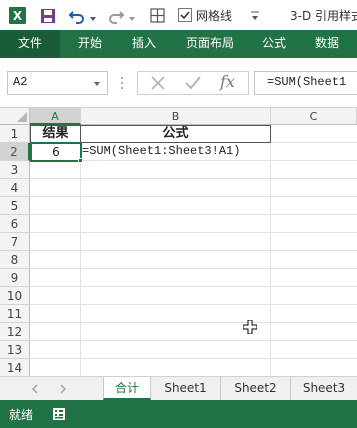  What do you see at coordinates (127, 388) in the screenshot?
I see `sheet-tab-total: 合计` at bounding box center [127, 388].